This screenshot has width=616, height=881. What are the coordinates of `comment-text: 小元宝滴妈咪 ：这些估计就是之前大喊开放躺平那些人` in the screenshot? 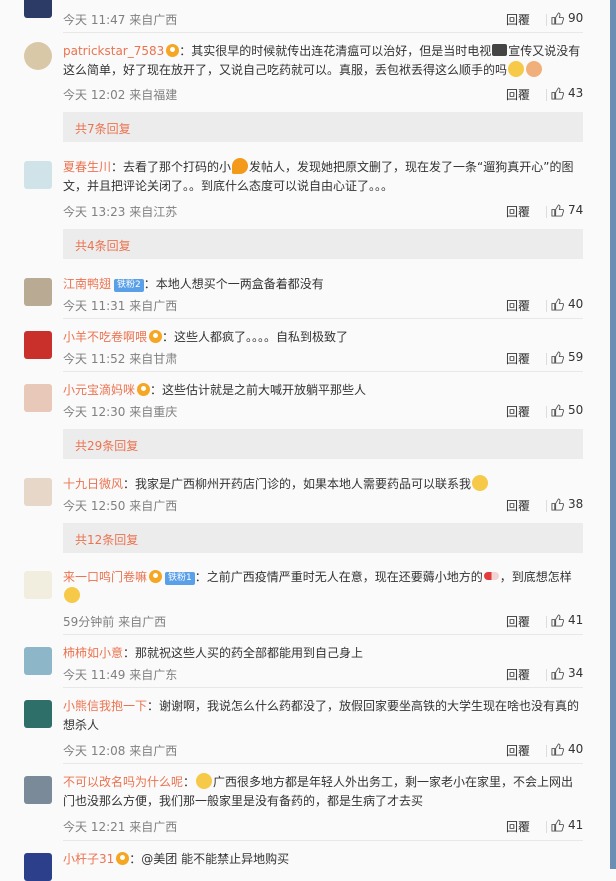 It's located at (215, 390).